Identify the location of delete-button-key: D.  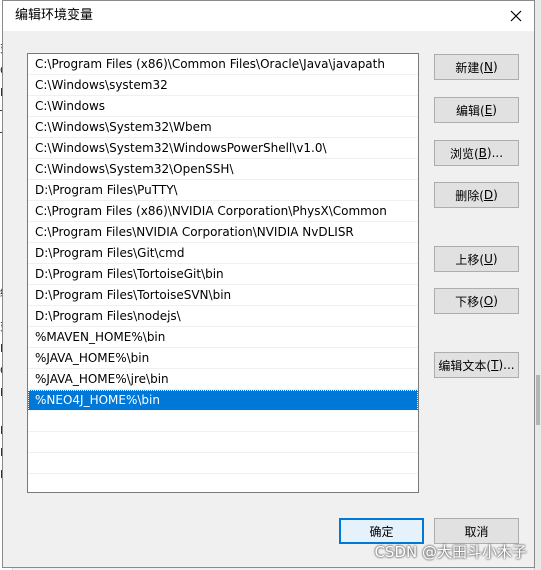
(488, 195).